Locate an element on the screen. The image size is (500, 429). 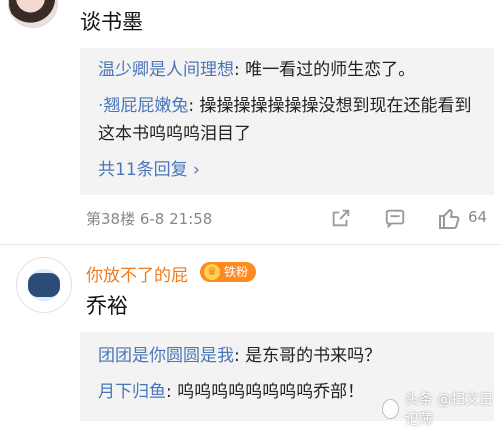
reply-username: ·翘屁屁嫩兔 is located at coordinates (143, 106).